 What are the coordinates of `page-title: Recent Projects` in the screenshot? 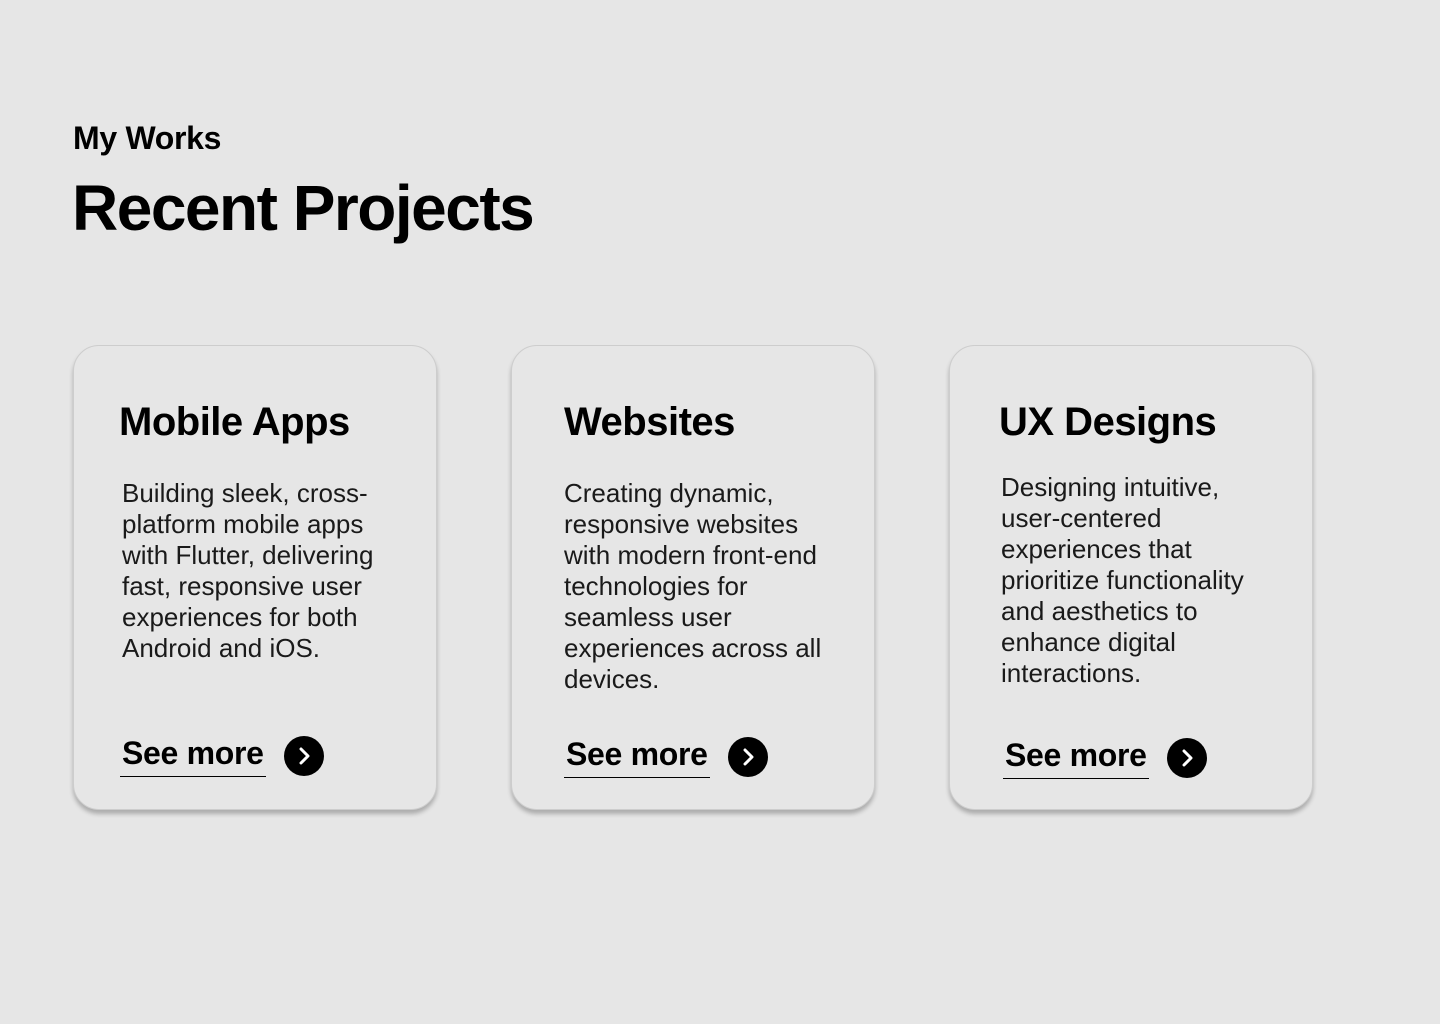 It's located at (303, 208).